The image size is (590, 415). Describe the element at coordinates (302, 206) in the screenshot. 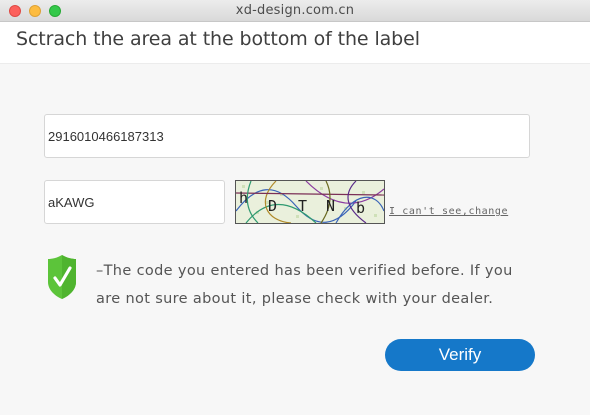

I see `svg-text: T` at that location.